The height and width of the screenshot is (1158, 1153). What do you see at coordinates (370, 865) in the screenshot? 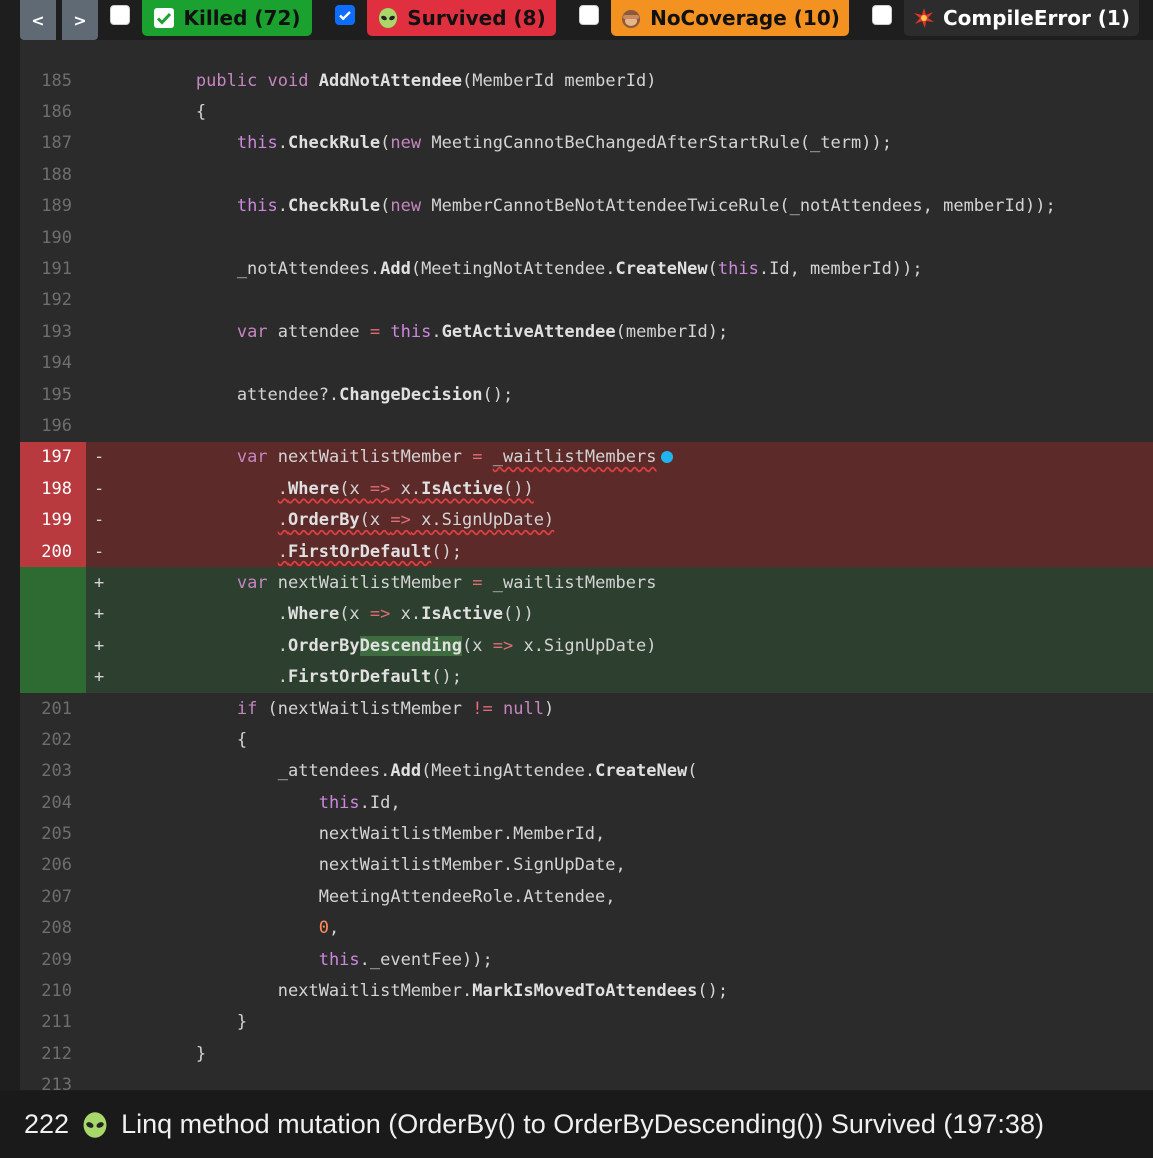
I see `code-text: nextWaitlistMember.SignUpDate,` at bounding box center [370, 865].